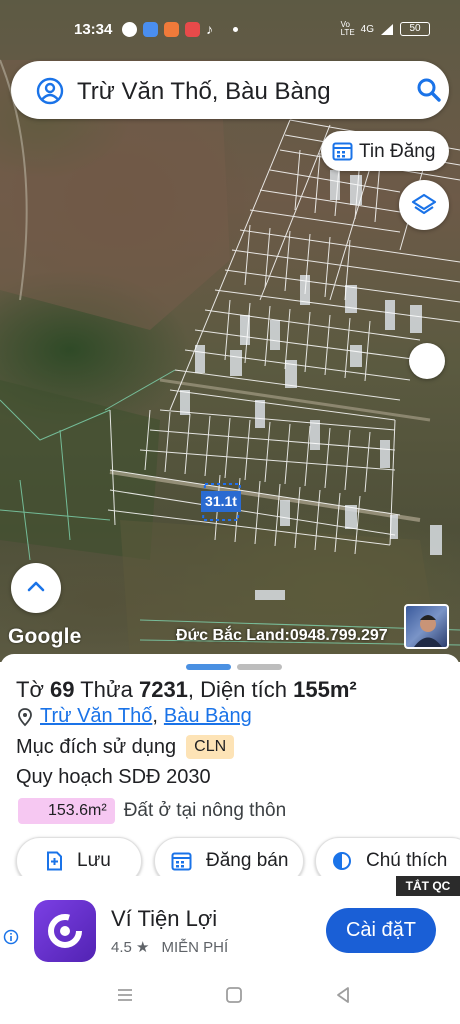 This screenshot has width=460, height=1024. I want to click on volte-icon: Vo LTE, so click(347, 28).